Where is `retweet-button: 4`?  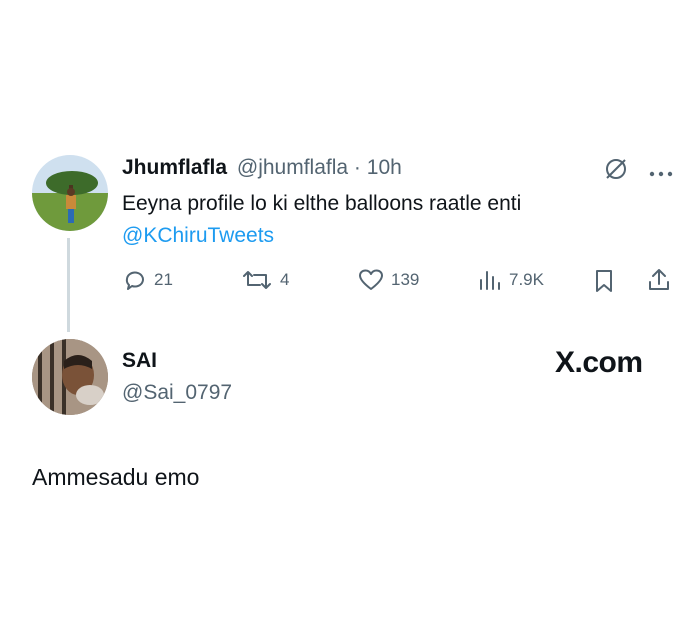 retweet-button: 4 is located at coordinates (264, 280).